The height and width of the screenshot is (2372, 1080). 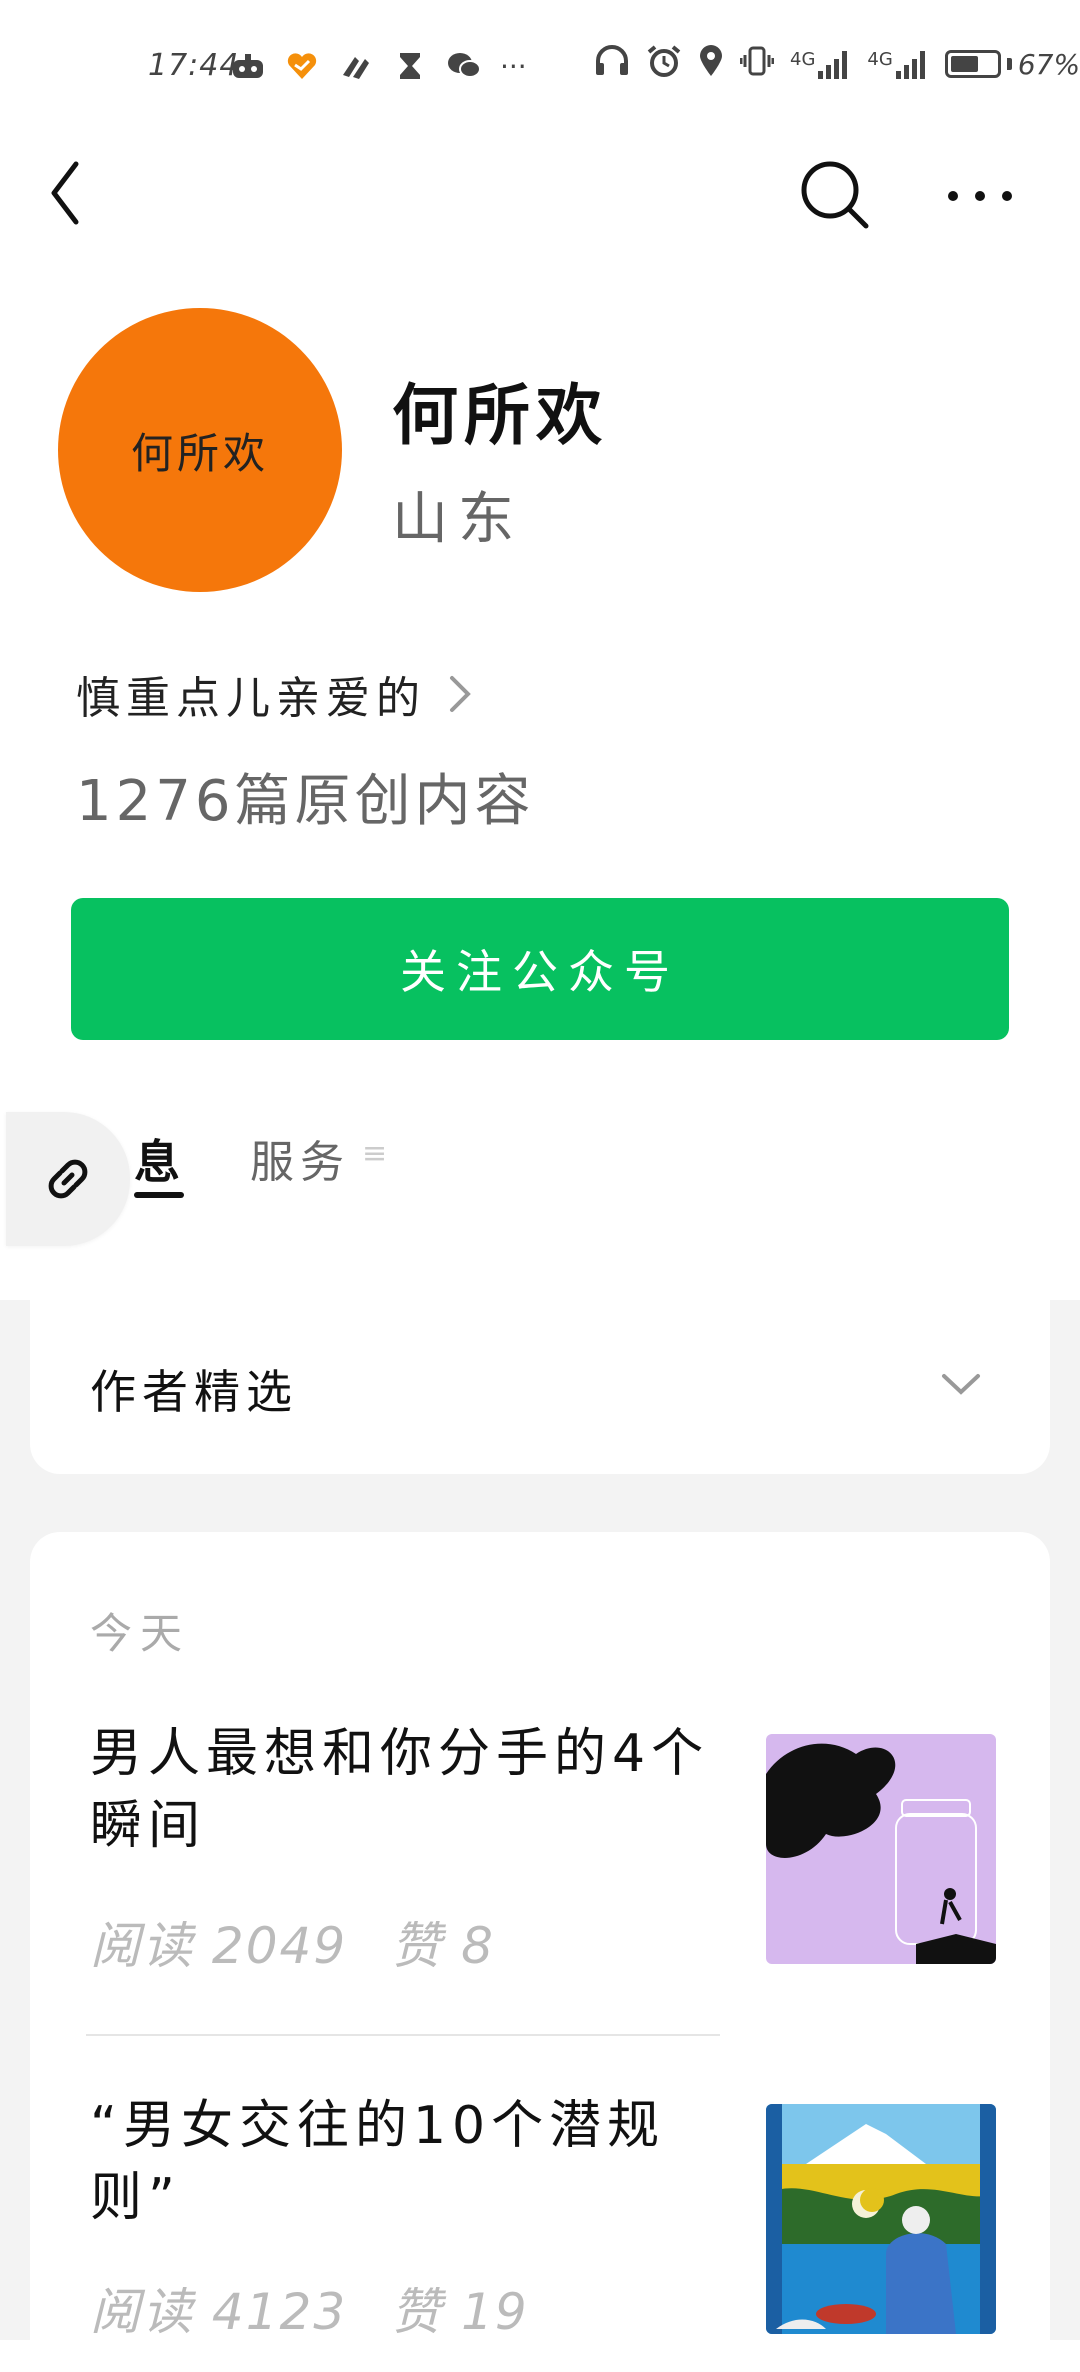 What do you see at coordinates (972, 64) in the screenshot?
I see `battery-icon` at bounding box center [972, 64].